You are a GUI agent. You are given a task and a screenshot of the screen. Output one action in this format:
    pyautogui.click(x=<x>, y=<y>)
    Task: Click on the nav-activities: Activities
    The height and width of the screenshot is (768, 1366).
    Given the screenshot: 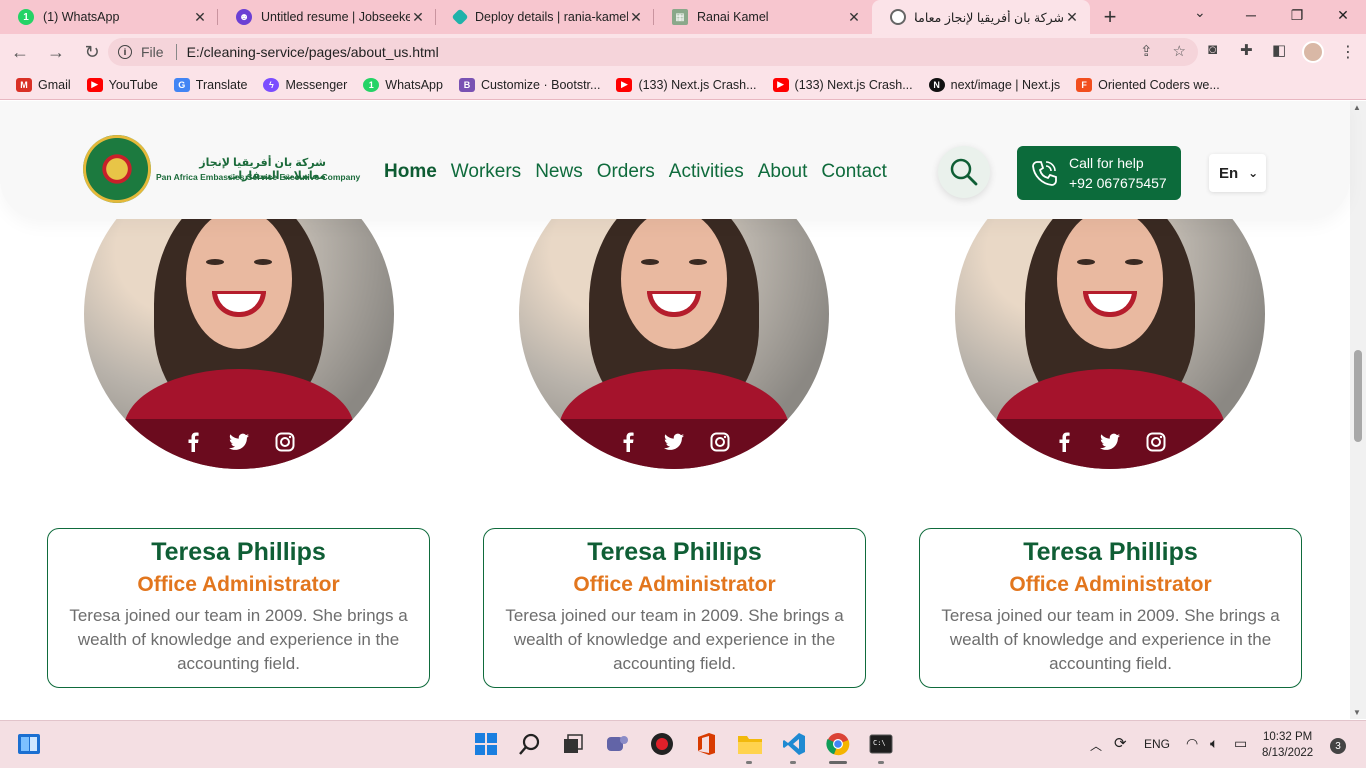 What is the action you would take?
    pyautogui.click(x=706, y=172)
    